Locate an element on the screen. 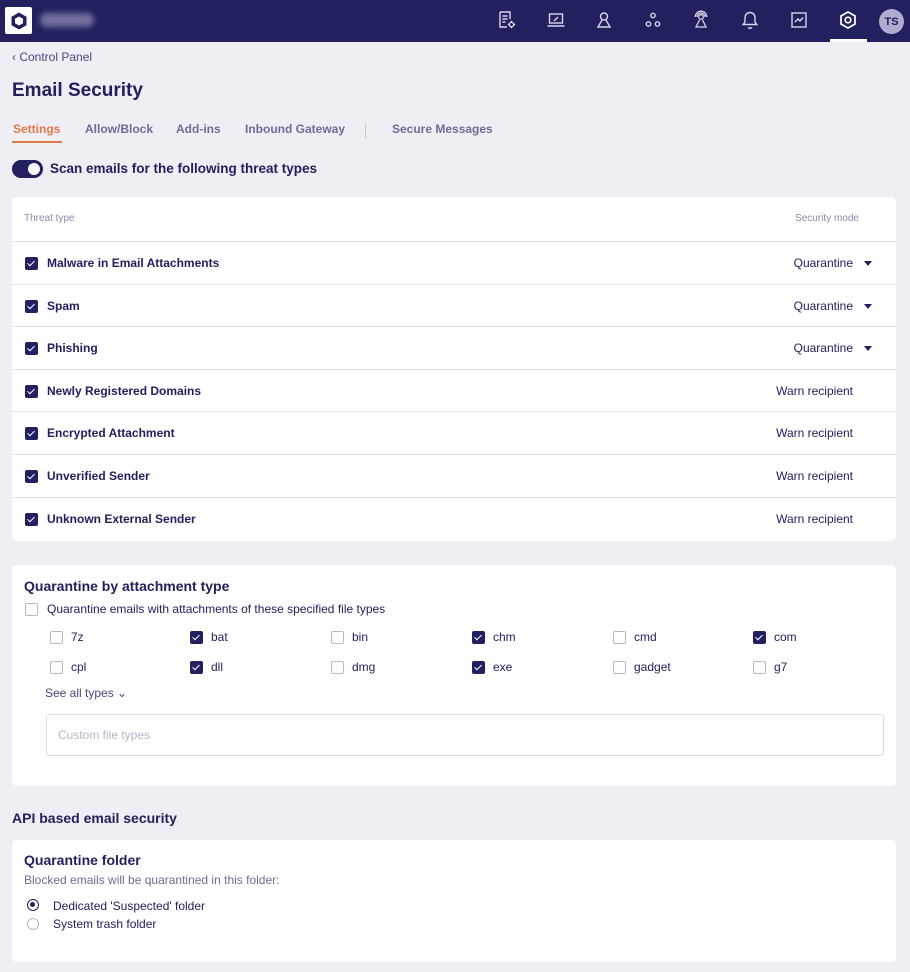 The height and width of the screenshot is (972, 910). file-type-label: cpl is located at coordinates (79, 667).